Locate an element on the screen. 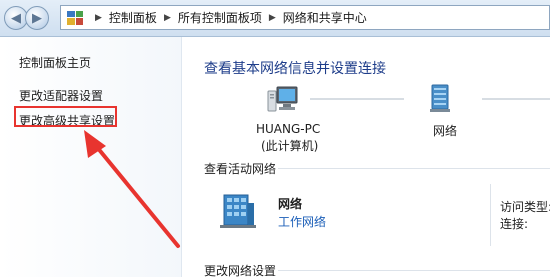 This screenshot has height=277, width=550. sidebar-item-control-panel-home: 控制面板主页 is located at coordinates (55, 62).